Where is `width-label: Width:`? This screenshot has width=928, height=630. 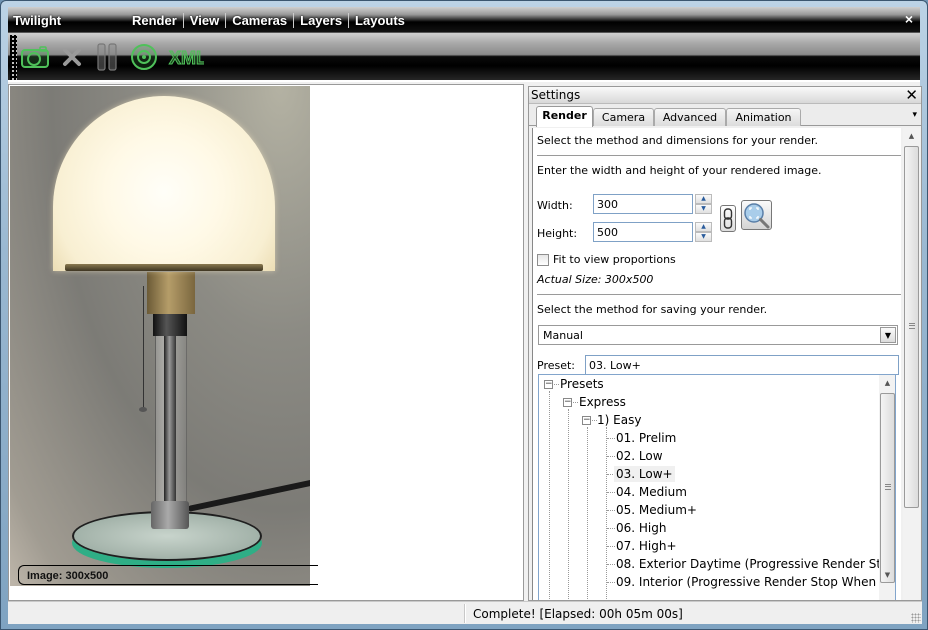 width-label: Width: is located at coordinates (555, 205).